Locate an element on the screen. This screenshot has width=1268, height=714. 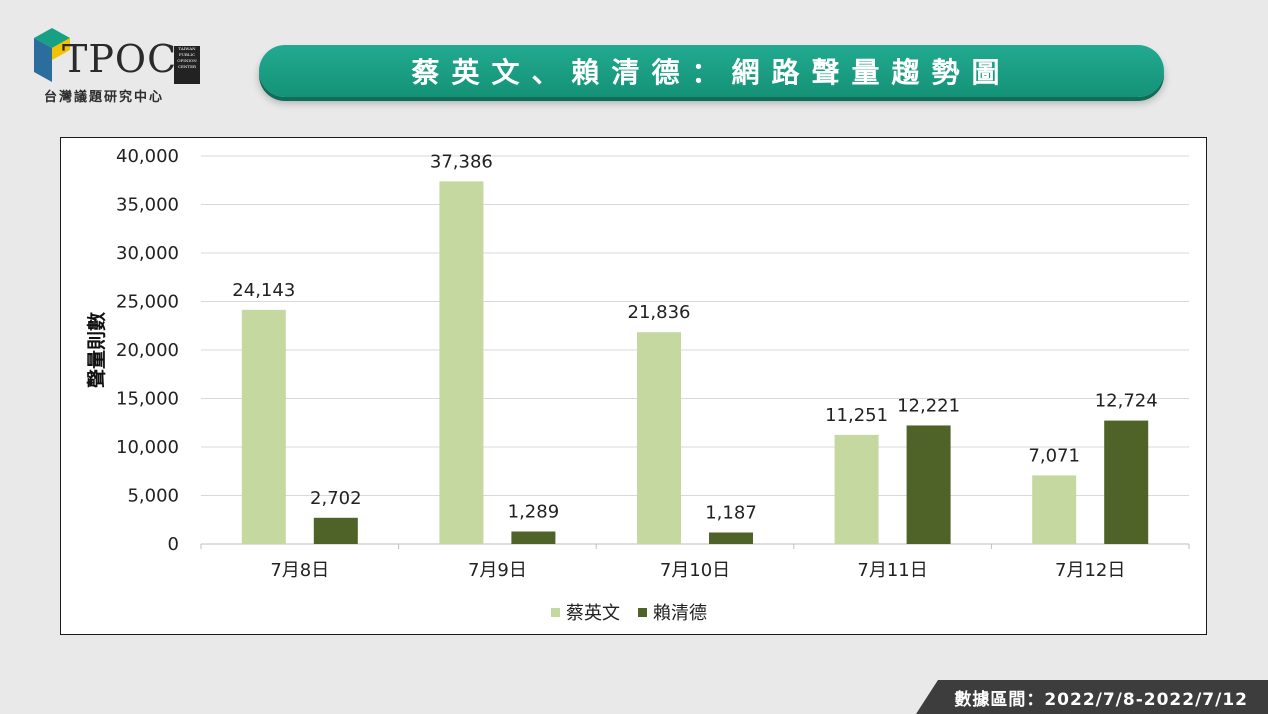
logo-subtitle: 台灣議題研究中心 is located at coordinates (104, 97).